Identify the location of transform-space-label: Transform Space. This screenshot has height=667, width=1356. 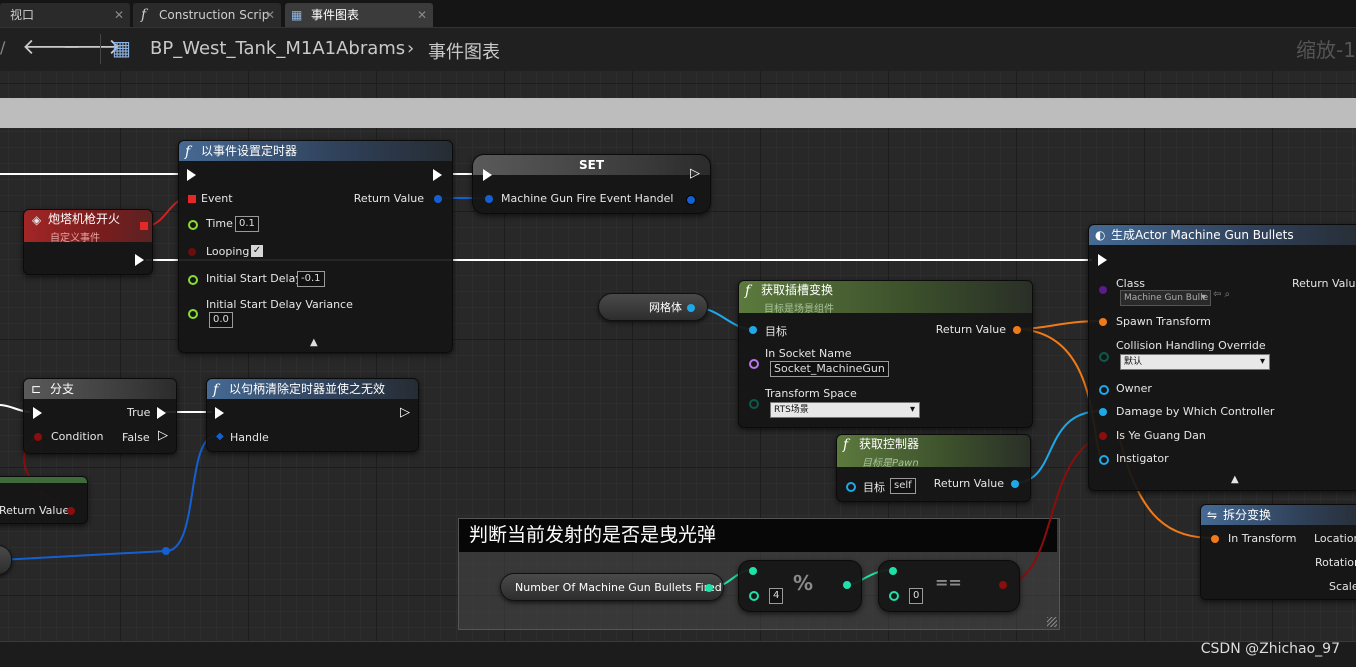
(811, 393).